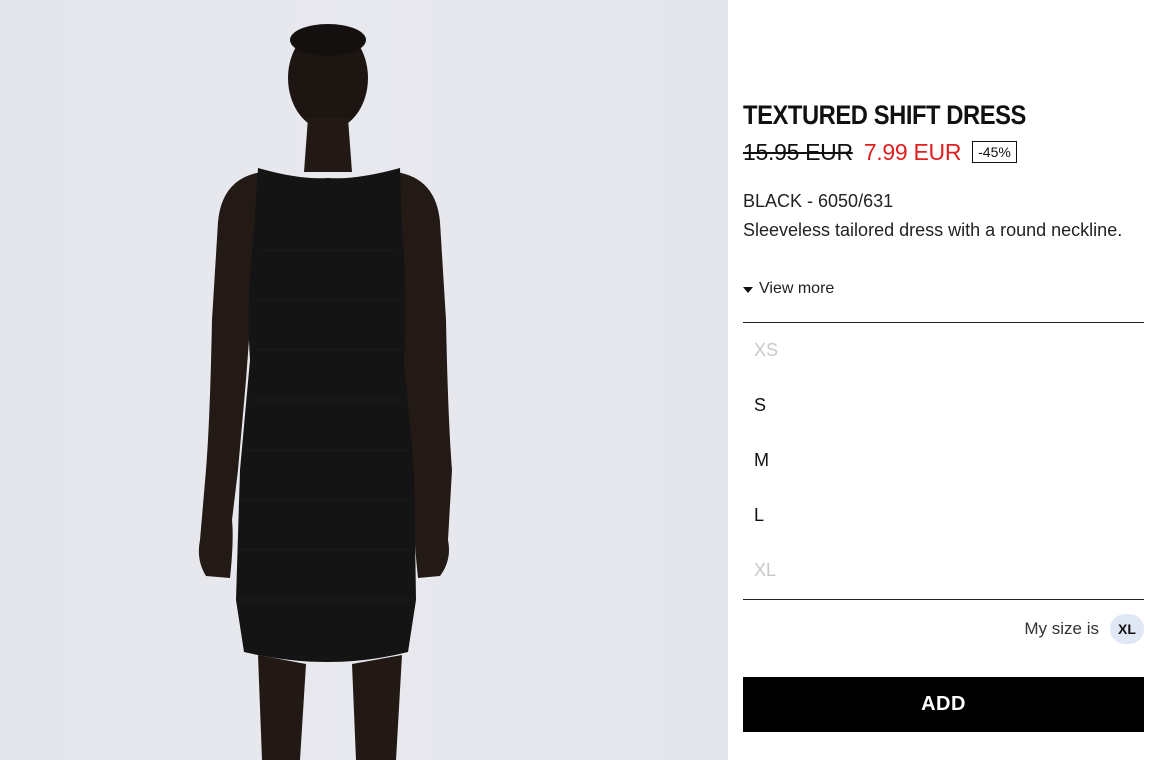 This screenshot has width=1150, height=760. What do you see at coordinates (943, 350) in the screenshot?
I see `size-option-xs: XS` at bounding box center [943, 350].